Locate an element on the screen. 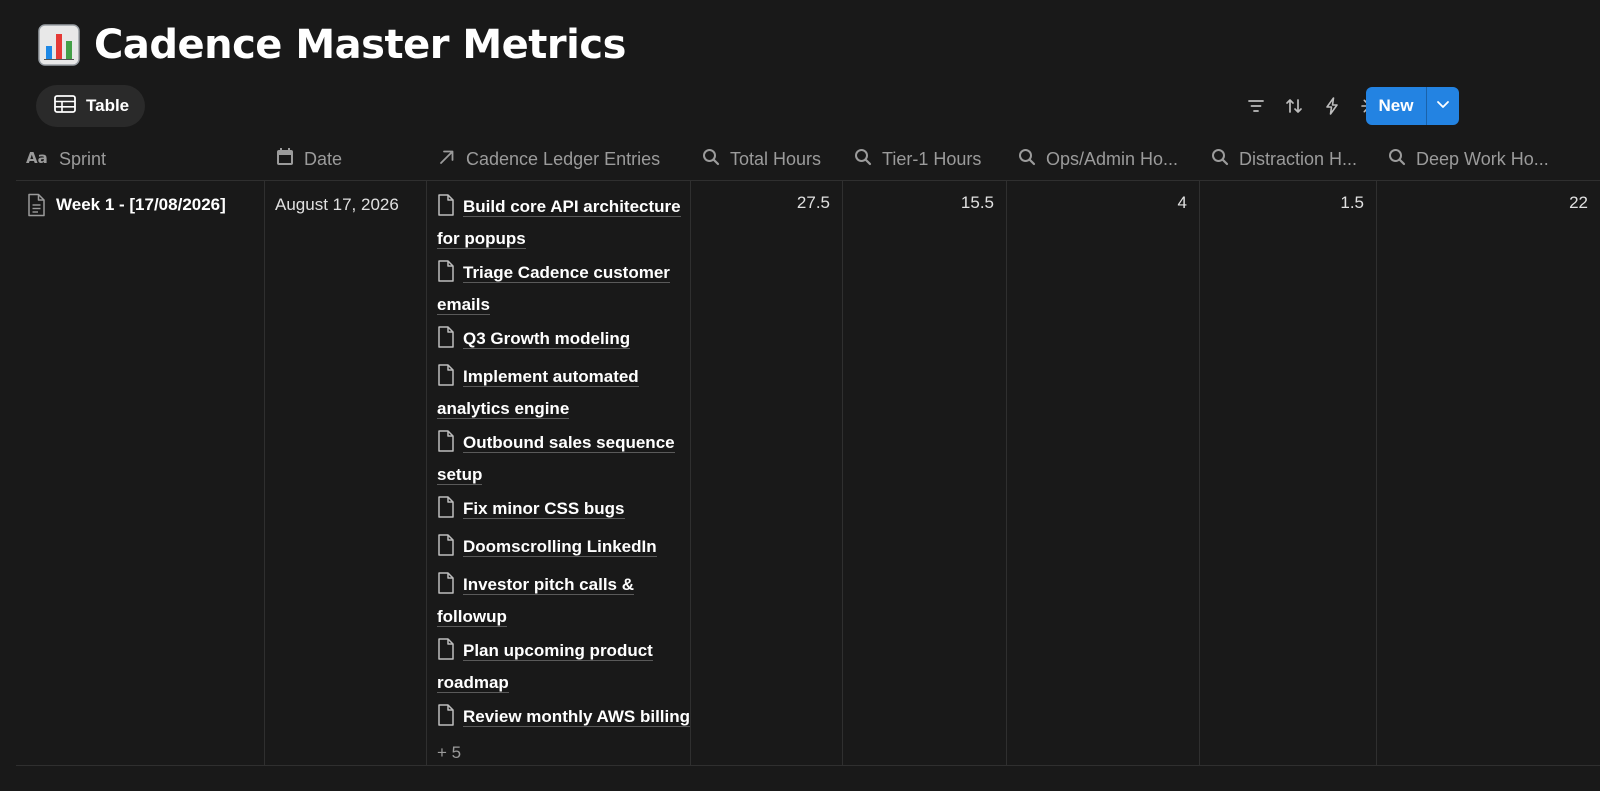  table-icon is located at coordinates (65, 106).